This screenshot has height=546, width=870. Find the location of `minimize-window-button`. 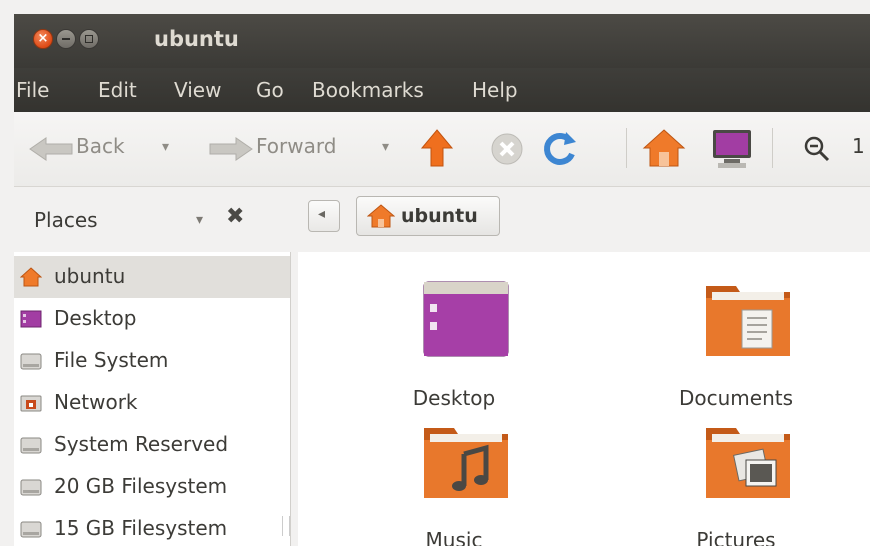

minimize-window-button is located at coordinates (66, 39).